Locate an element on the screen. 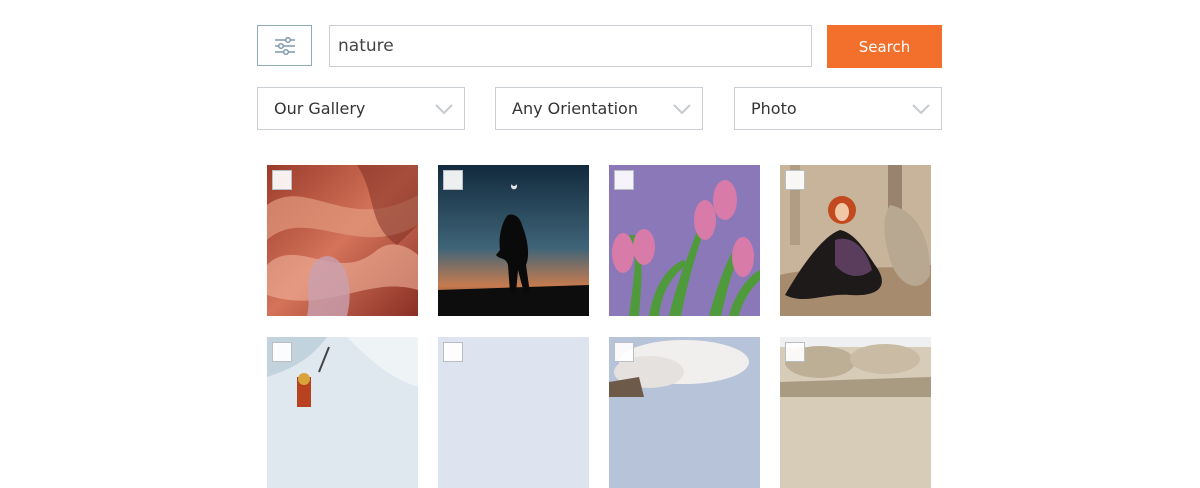  gallery-source-select: Our Gallery is located at coordinates (361, 108).